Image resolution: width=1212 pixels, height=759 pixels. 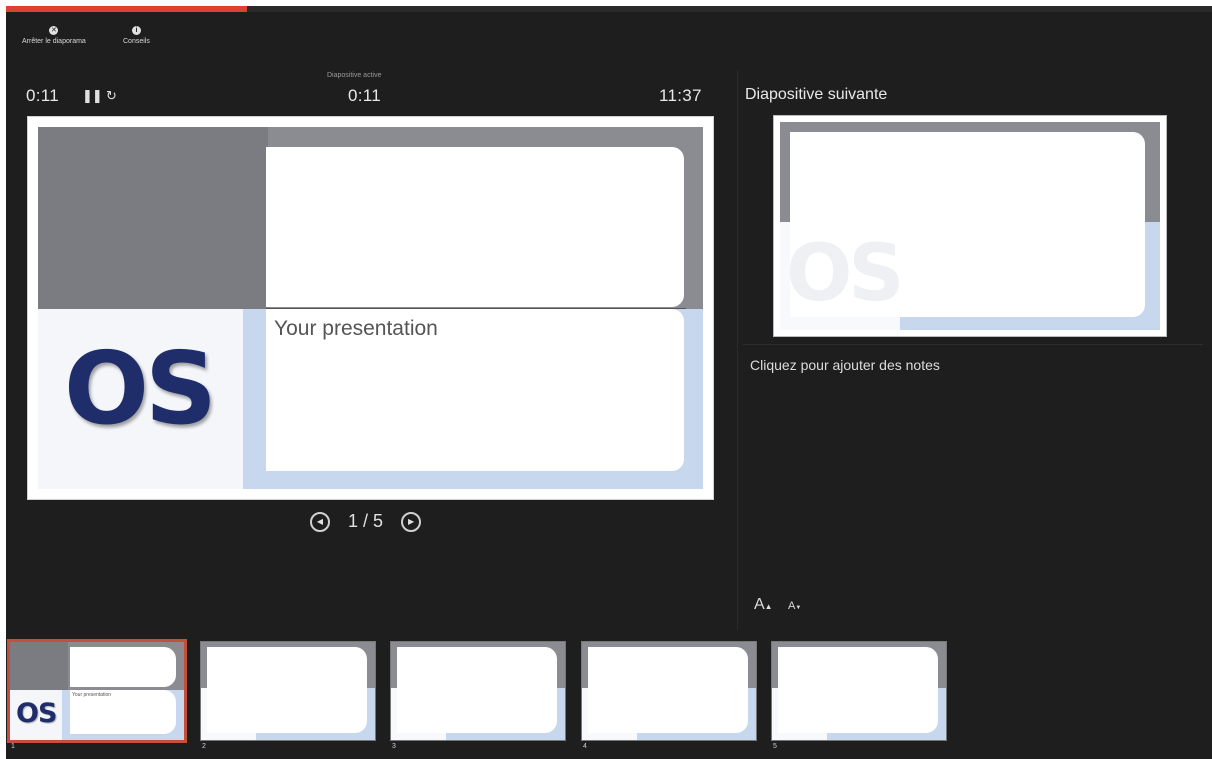 I want to click on slide-gray-block, so click(x=153, y=218).